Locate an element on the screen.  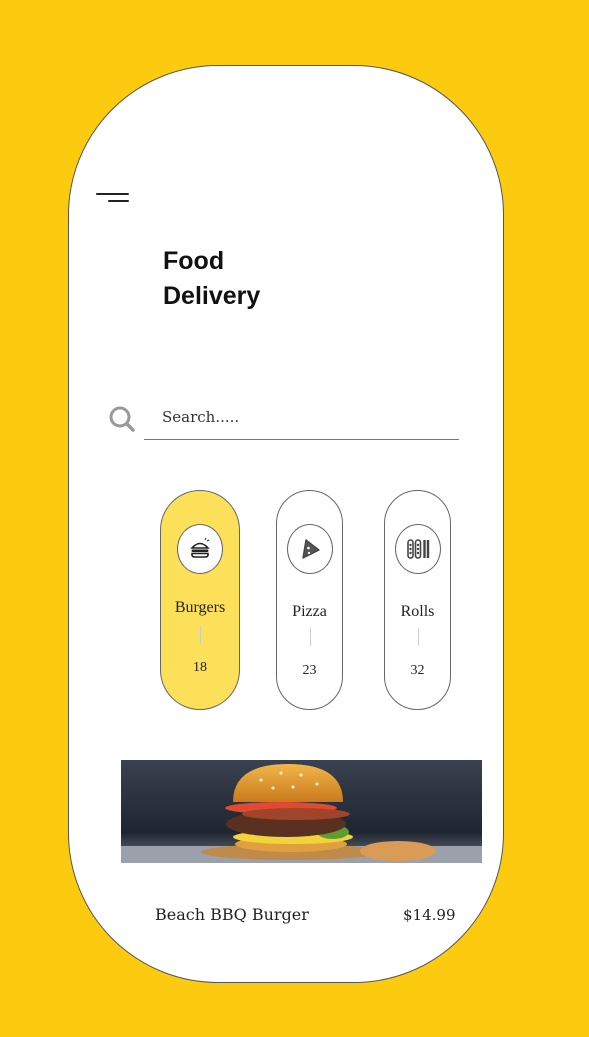
category-burgers: Burgers 18 is located at coordinates (200, 600).